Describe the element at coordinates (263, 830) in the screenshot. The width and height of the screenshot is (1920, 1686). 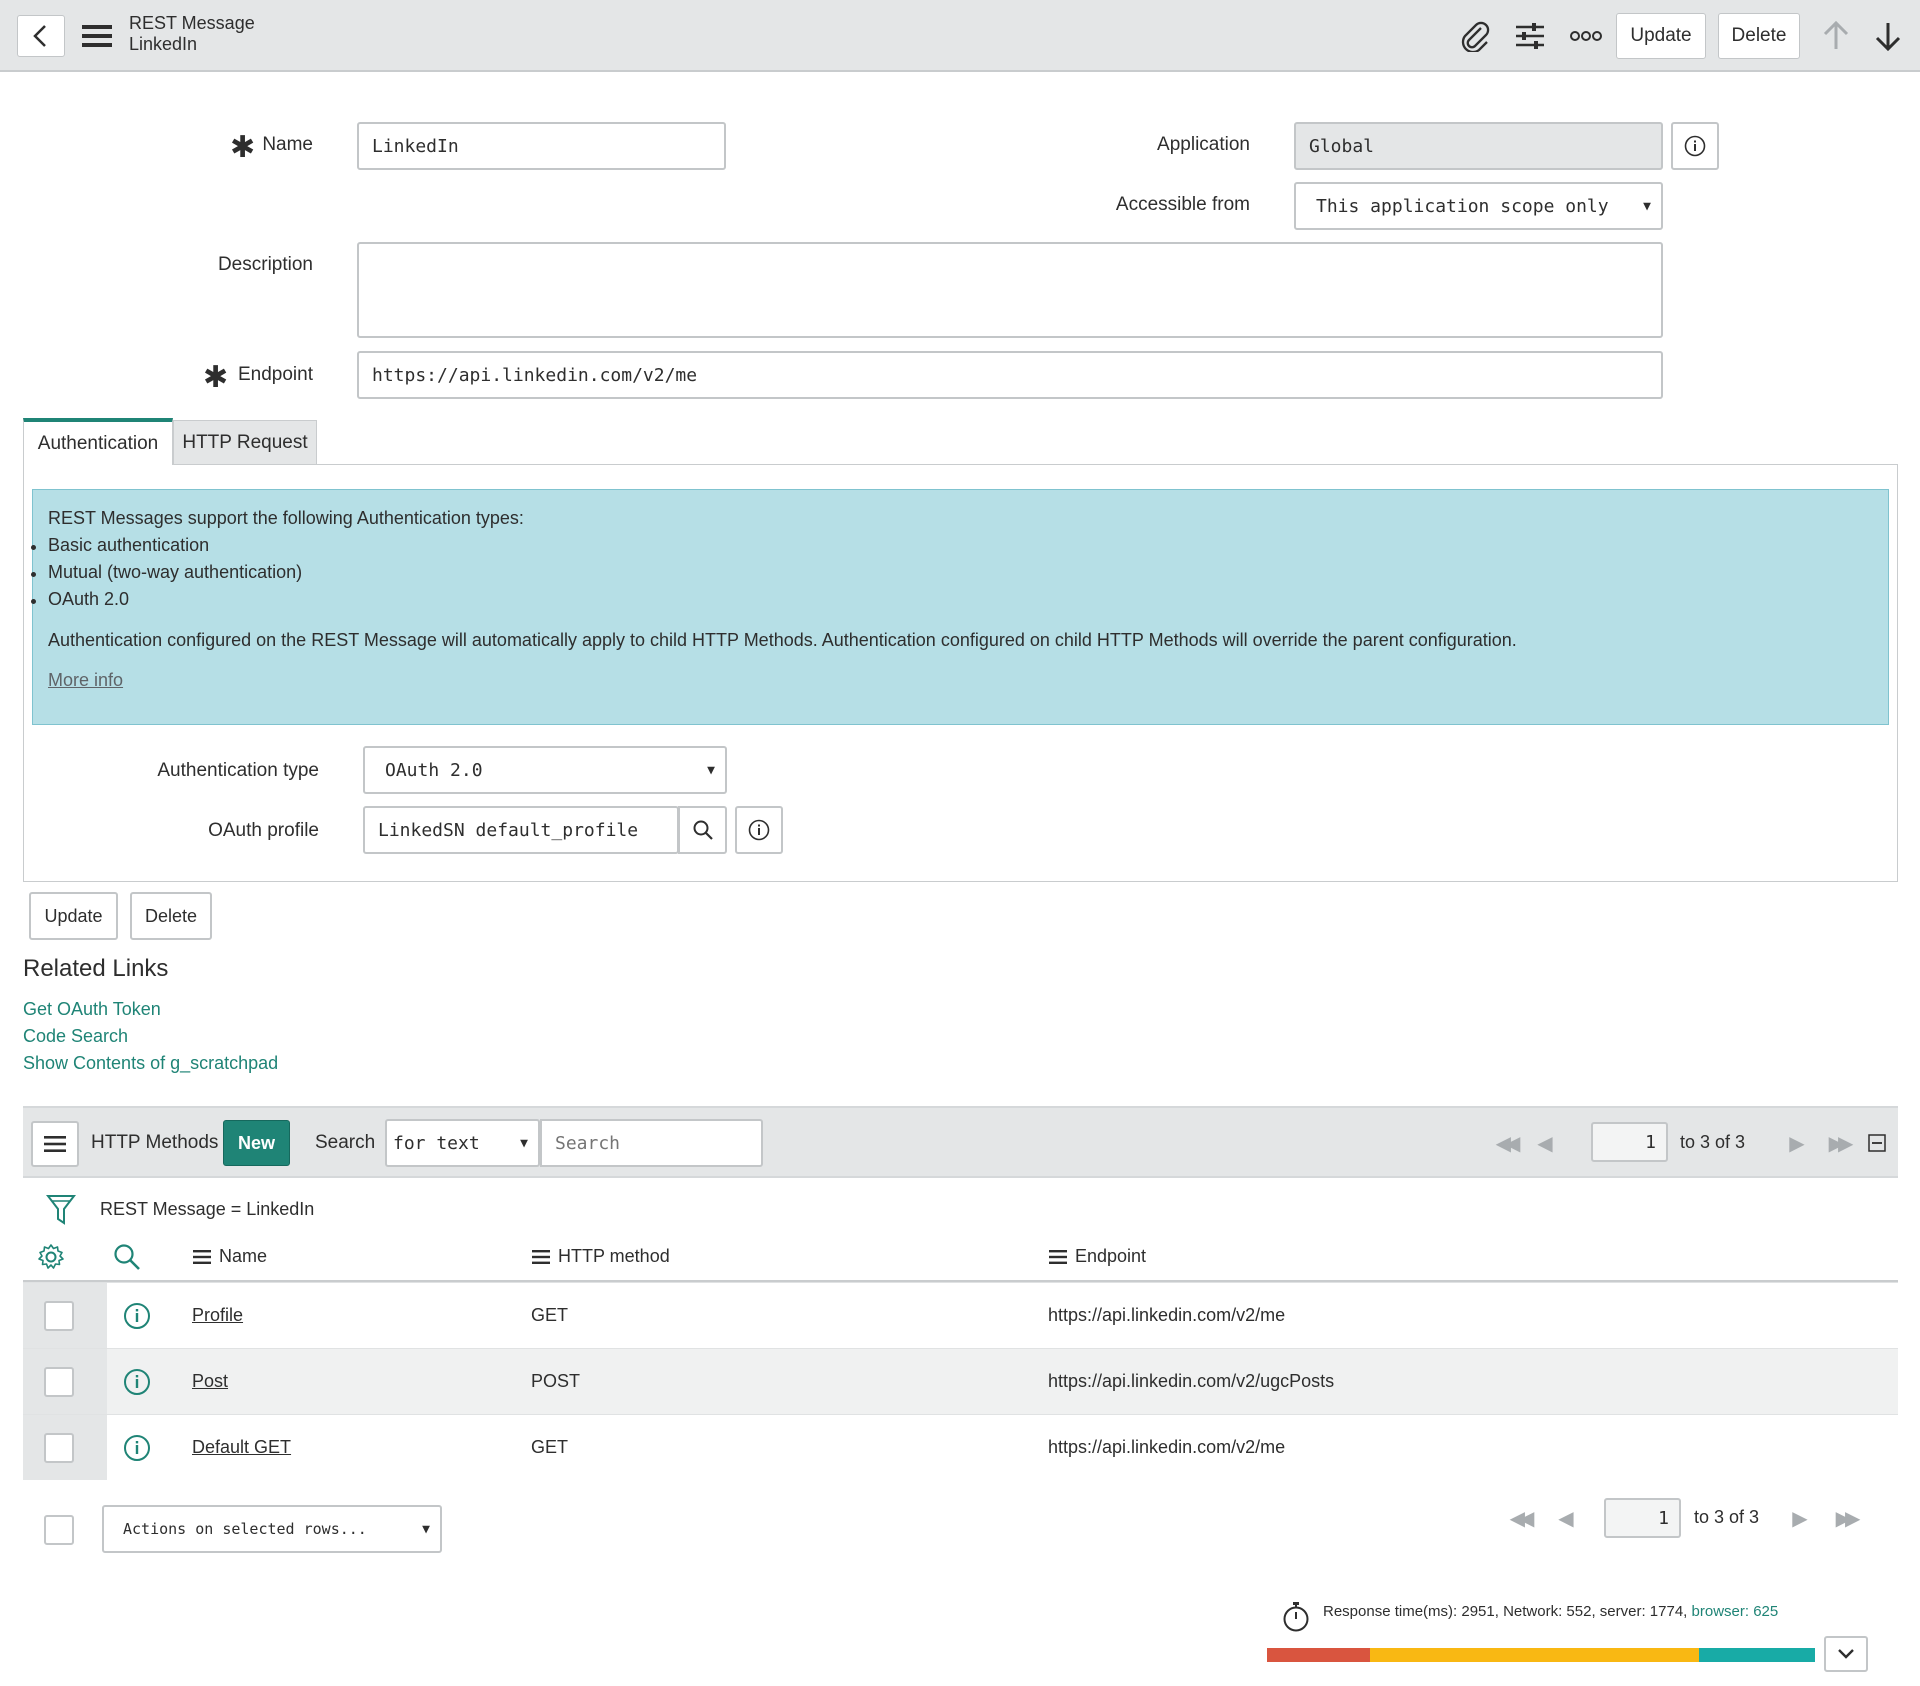
I see `oauth-profile-label: OAuth profile` at that location.